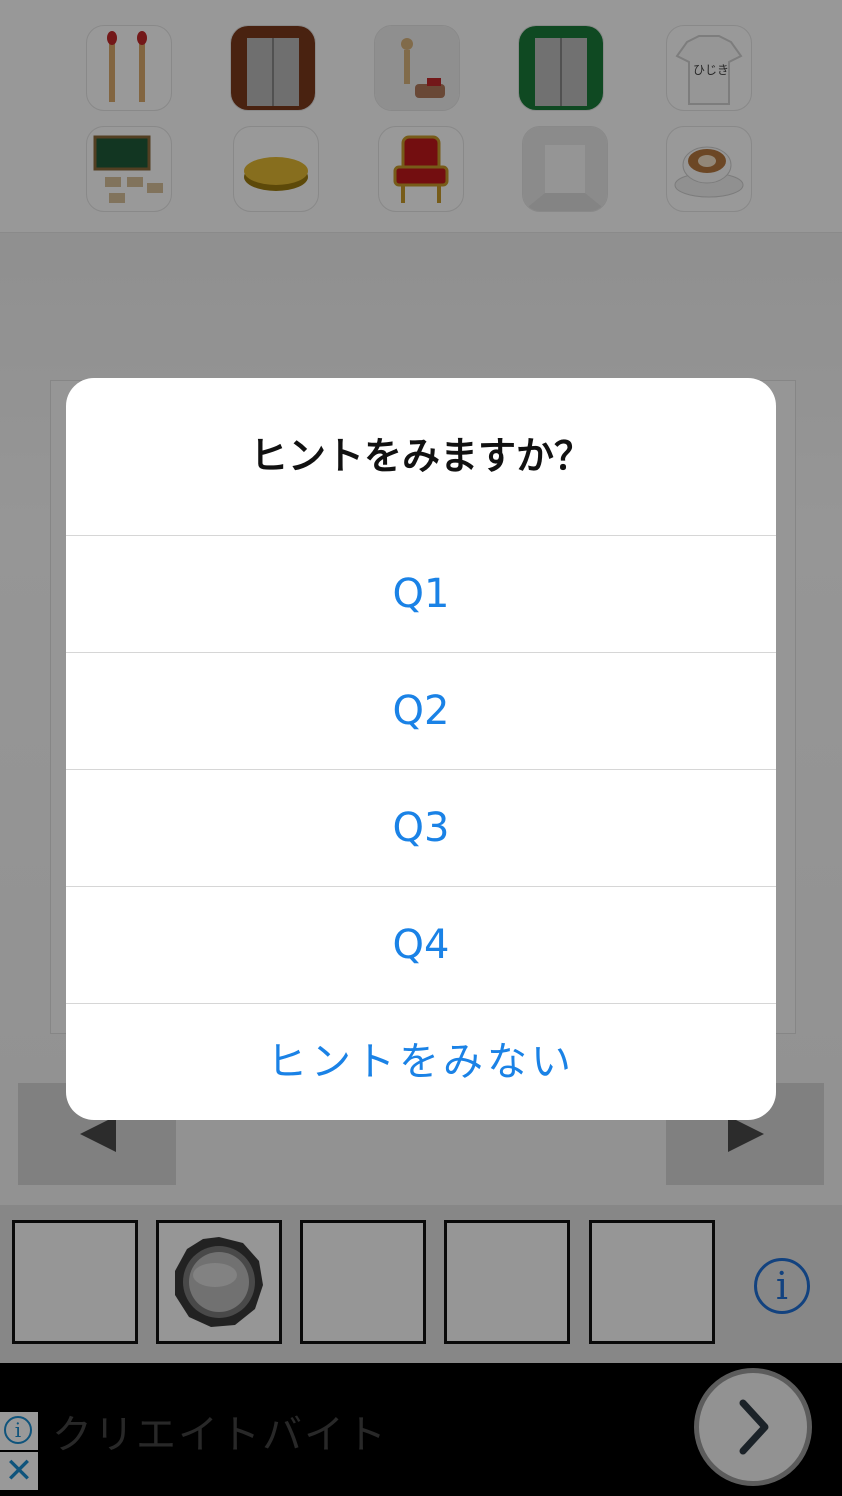 This screenshot has height=1496, width=842. I want to click on no-hint-button: ヒントをみない, so click(421, 1061).